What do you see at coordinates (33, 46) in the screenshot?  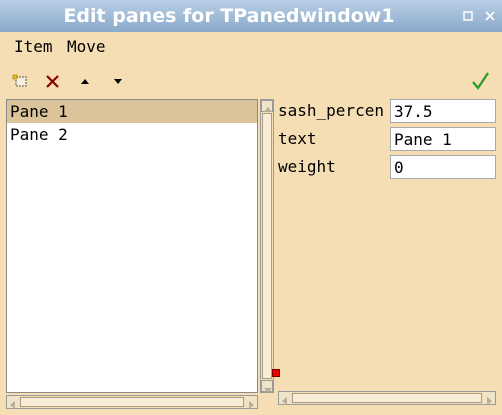 I see `menu-item-item: Item` at bounding box center [33, 46].